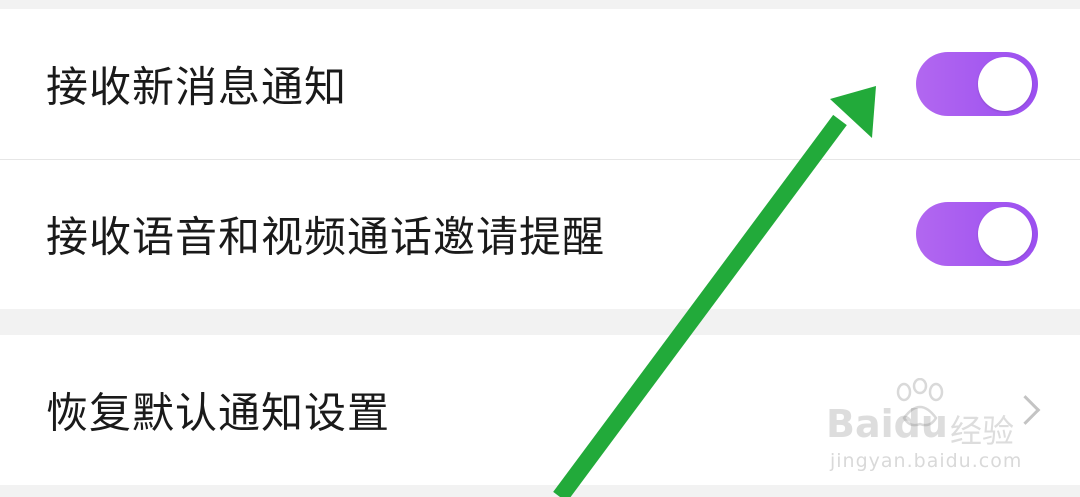 This screenshot has width=1080, height=497. What do you see at coordinates (977, 234) in the screenshot?
I see `call-invite-reminder-toggle` at bounding box center [977, 234].